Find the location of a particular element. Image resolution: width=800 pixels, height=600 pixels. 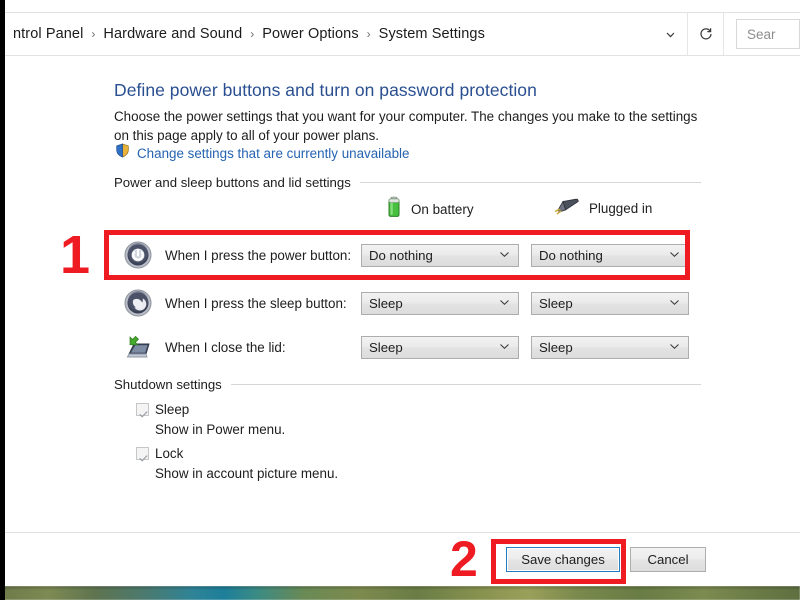

sleep-button-plugged-in-value: Sleep is located at coordinates (556, 303).